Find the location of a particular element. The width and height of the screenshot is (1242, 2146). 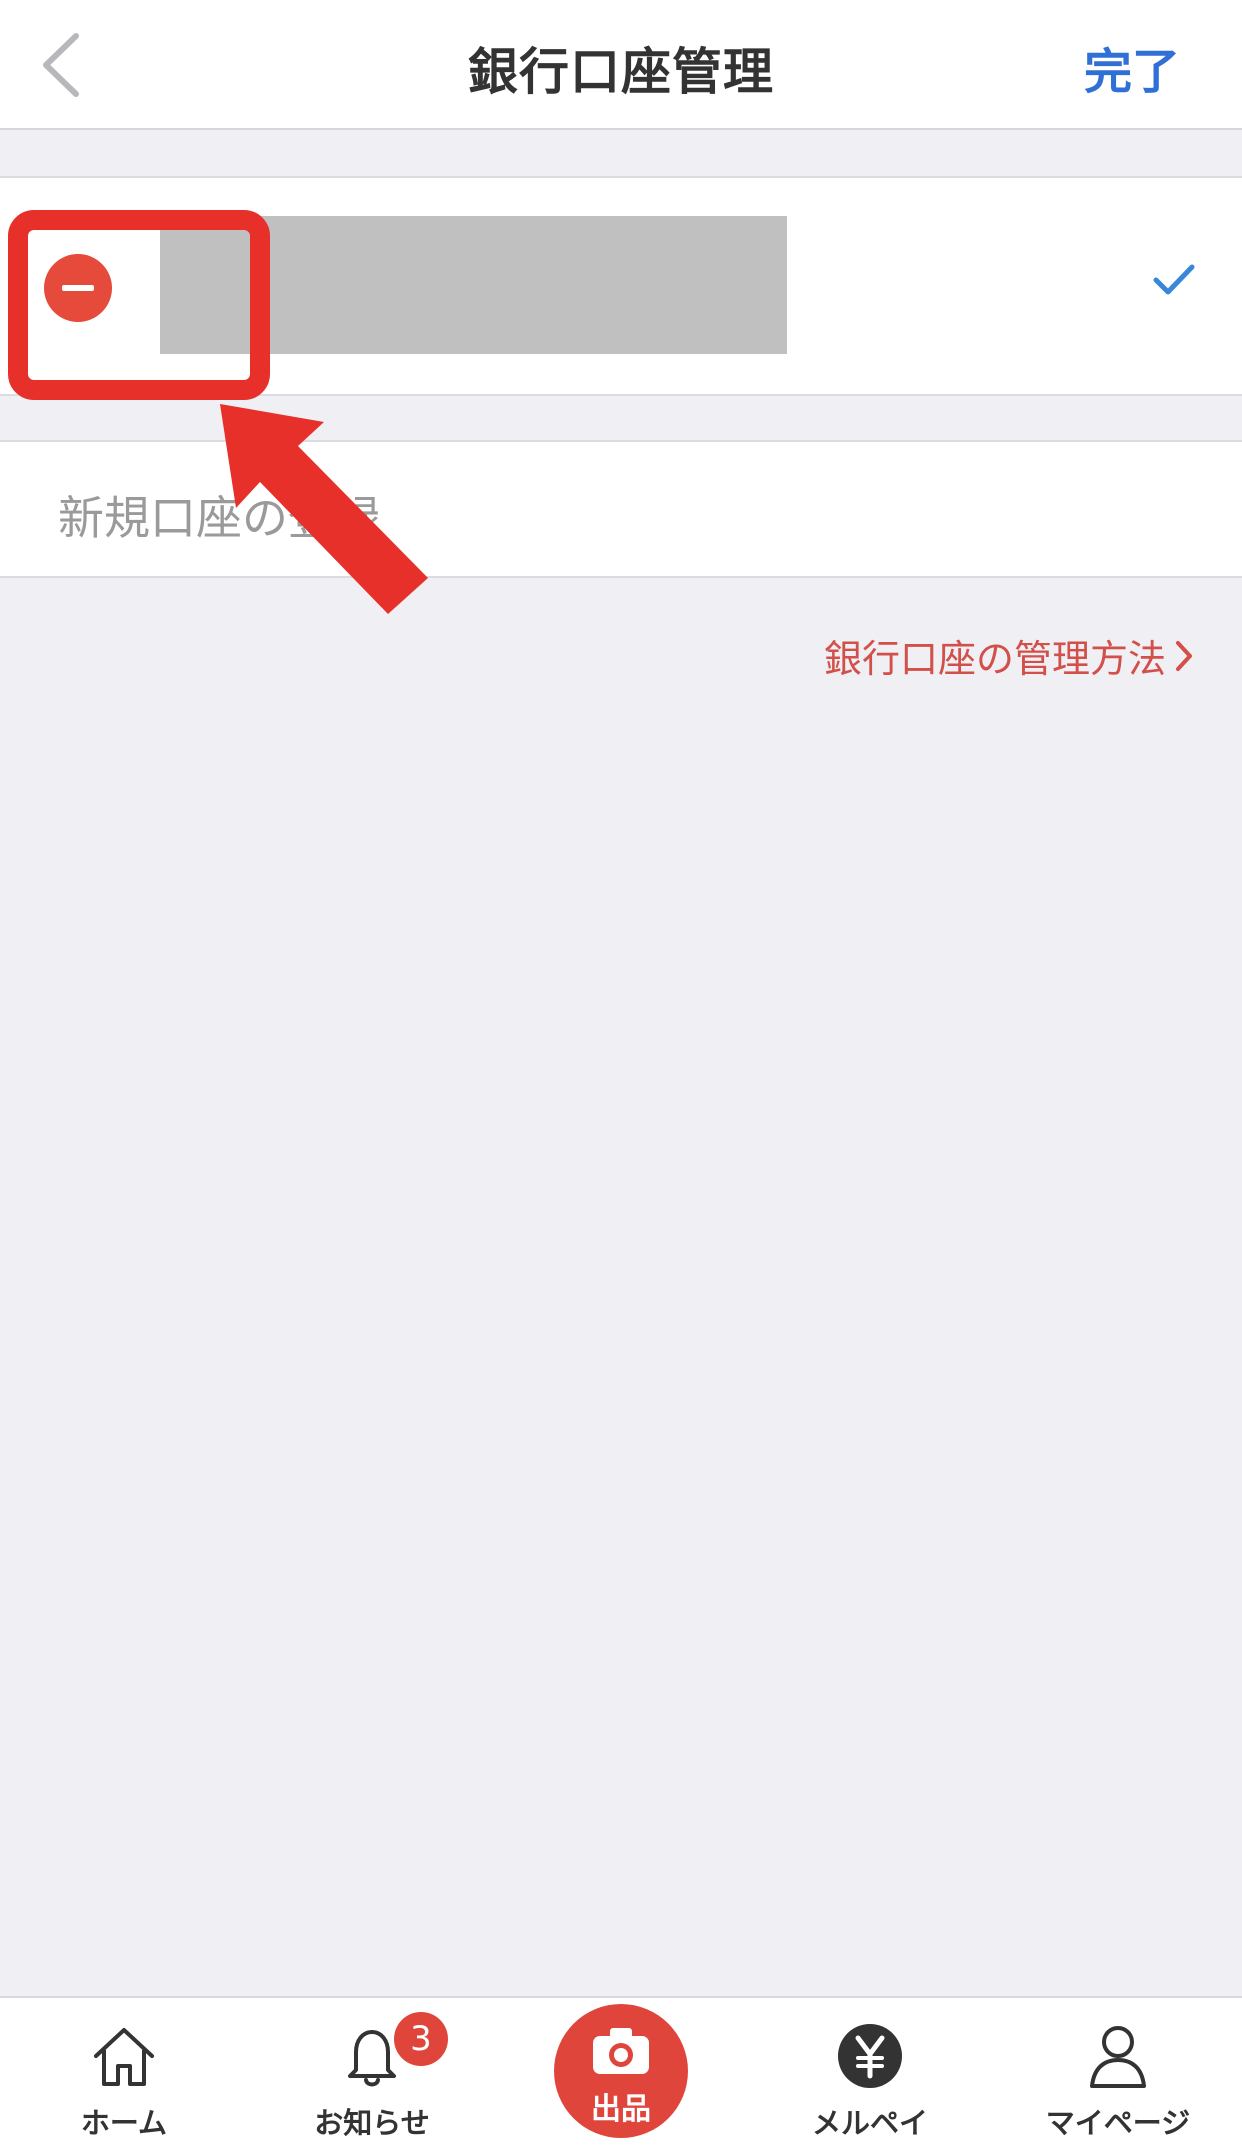

tab-home-label: ホーム is located at coordinates (124, 2123).